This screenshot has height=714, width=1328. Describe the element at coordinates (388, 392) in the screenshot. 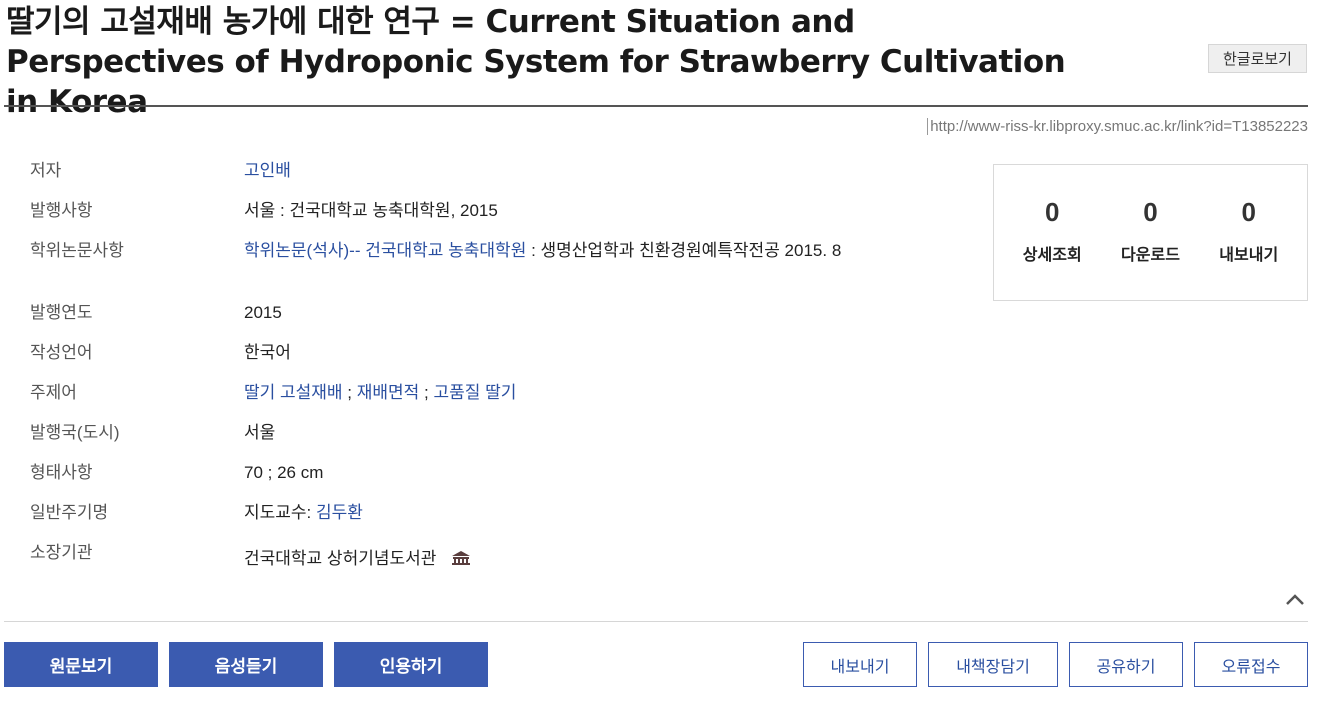

I see `subject-link: 재배면적` at that location.